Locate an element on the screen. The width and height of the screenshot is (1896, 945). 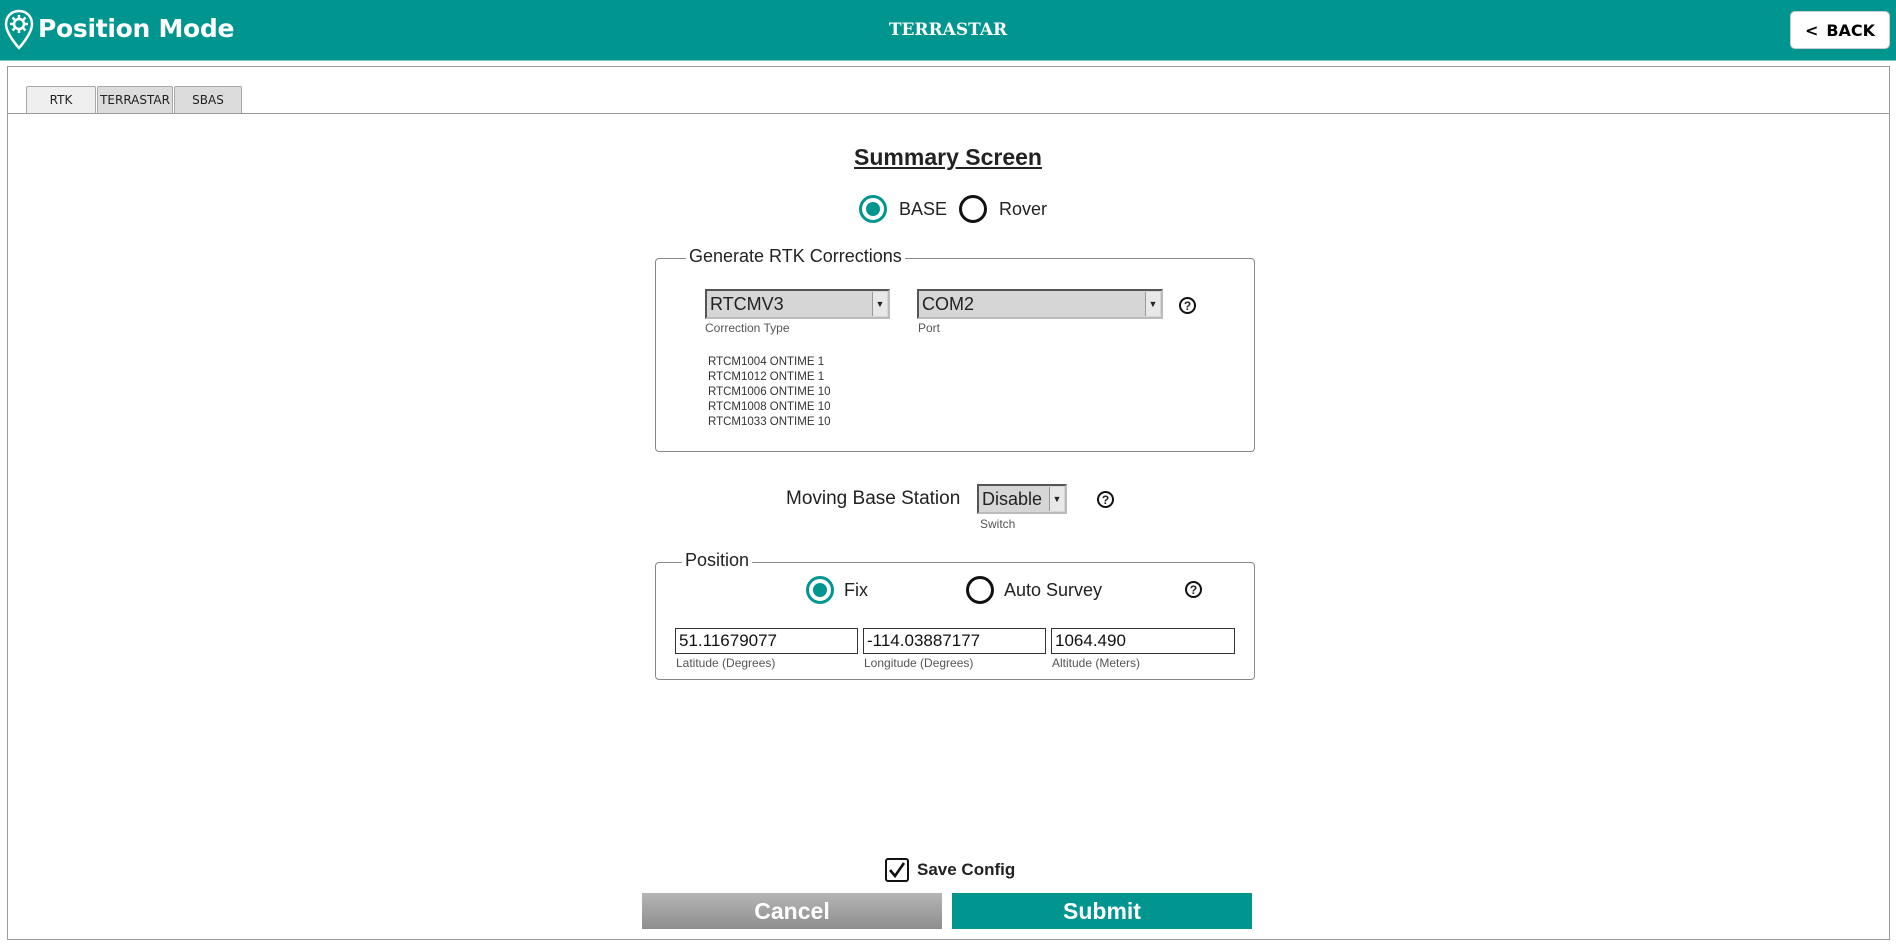
list-item: RTCM1006 ONTIME 10 is located at coordinates (769, 392).